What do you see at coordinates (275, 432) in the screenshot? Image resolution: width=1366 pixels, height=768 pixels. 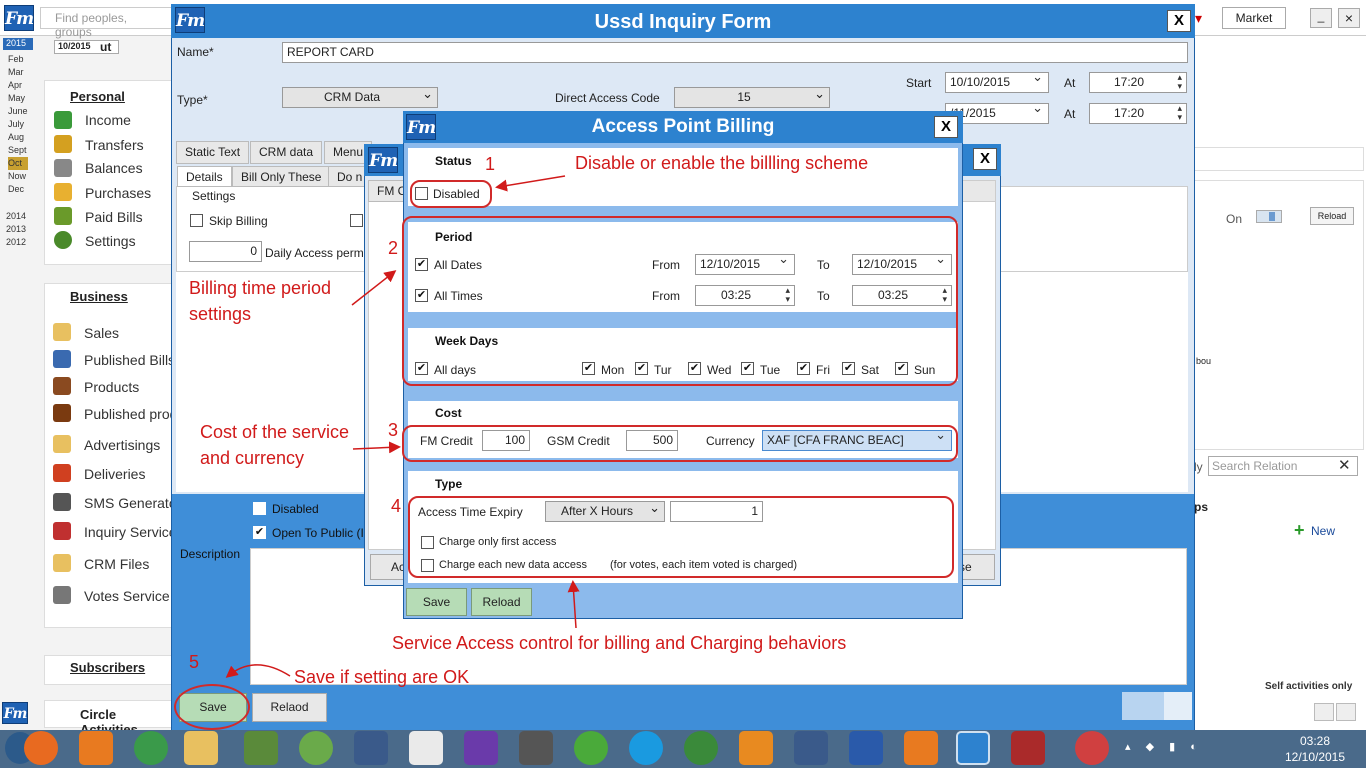 I see `annotation-text-3a: Cost of the service` at bounding box center [275, 432].